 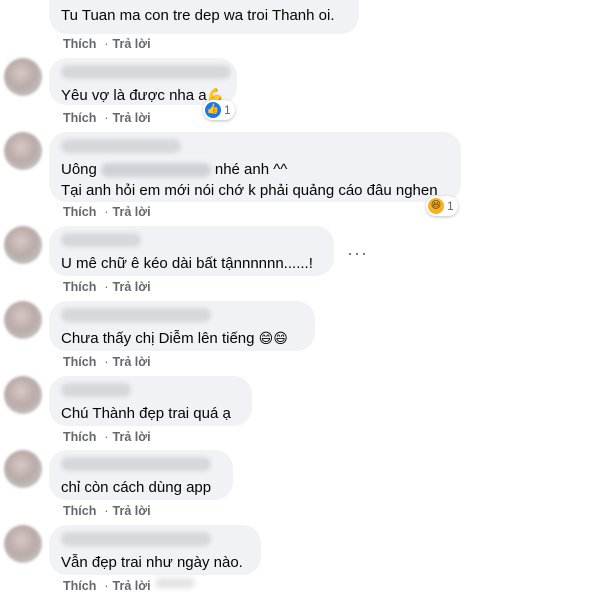 I want to click on comment-text-end: nhé anh ^^, so click(x=251, y=169).